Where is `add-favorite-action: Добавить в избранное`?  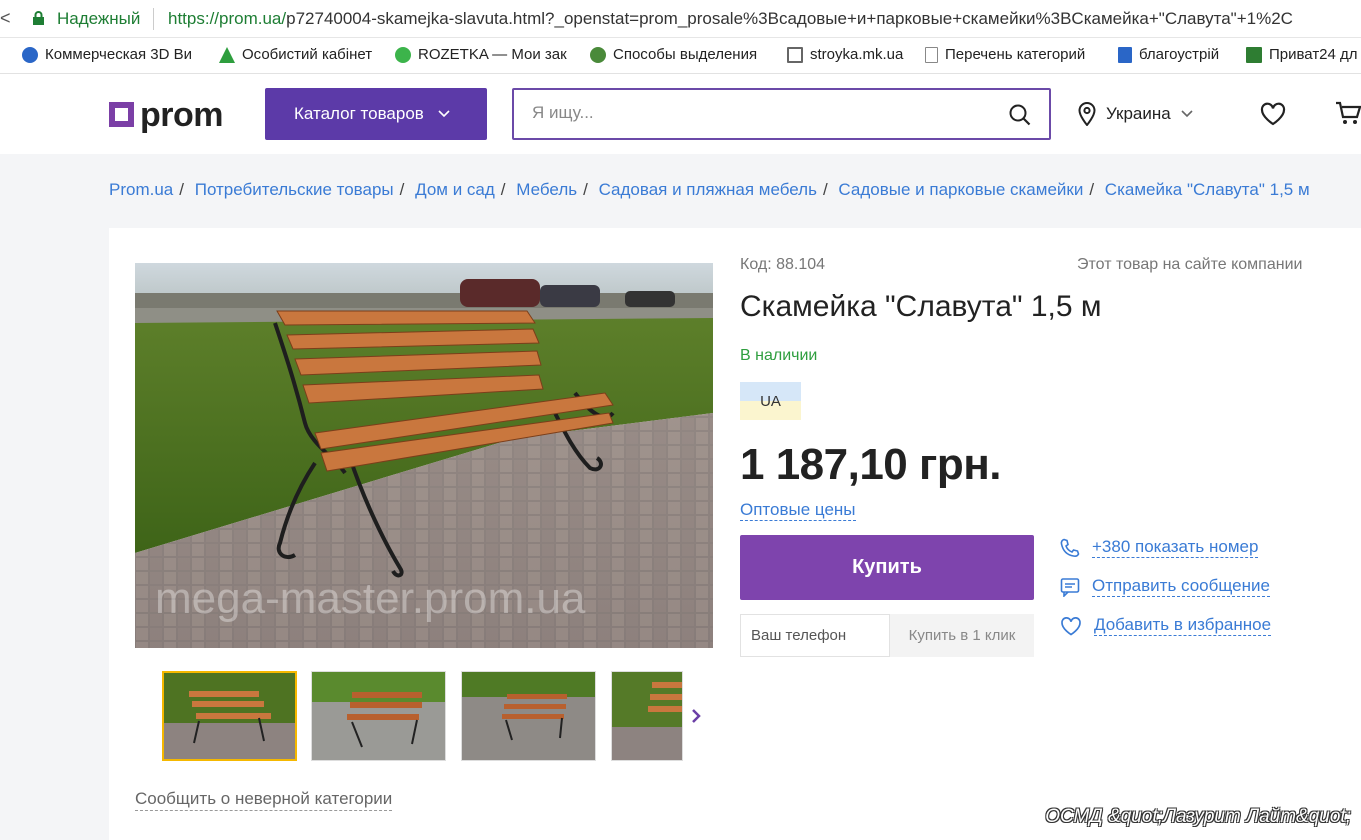 add-favorite-action: Добавить в избранное is located at coordinates (1166, 625).